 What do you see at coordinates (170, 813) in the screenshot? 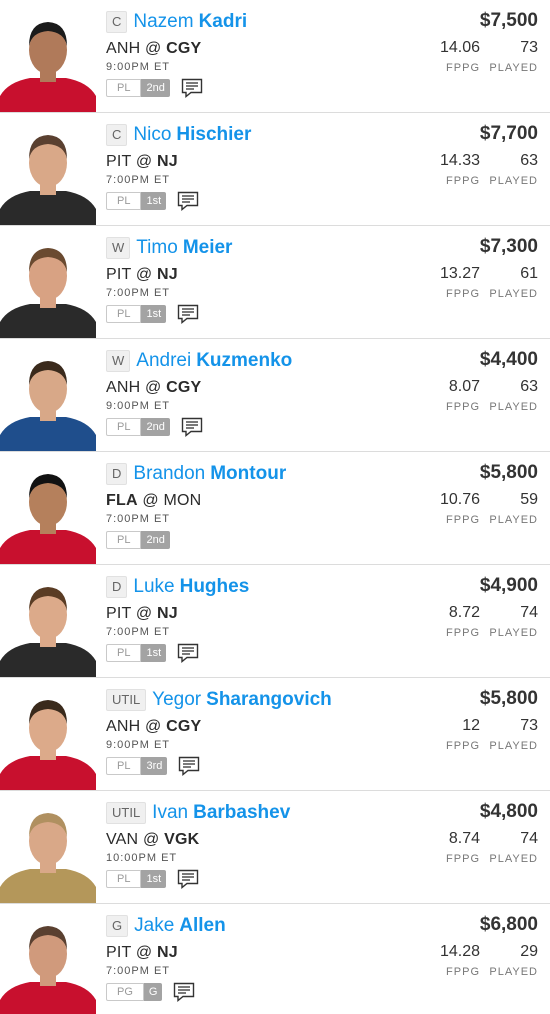
I see `player-first-name: Ivan` at bounding box center [170, 813].